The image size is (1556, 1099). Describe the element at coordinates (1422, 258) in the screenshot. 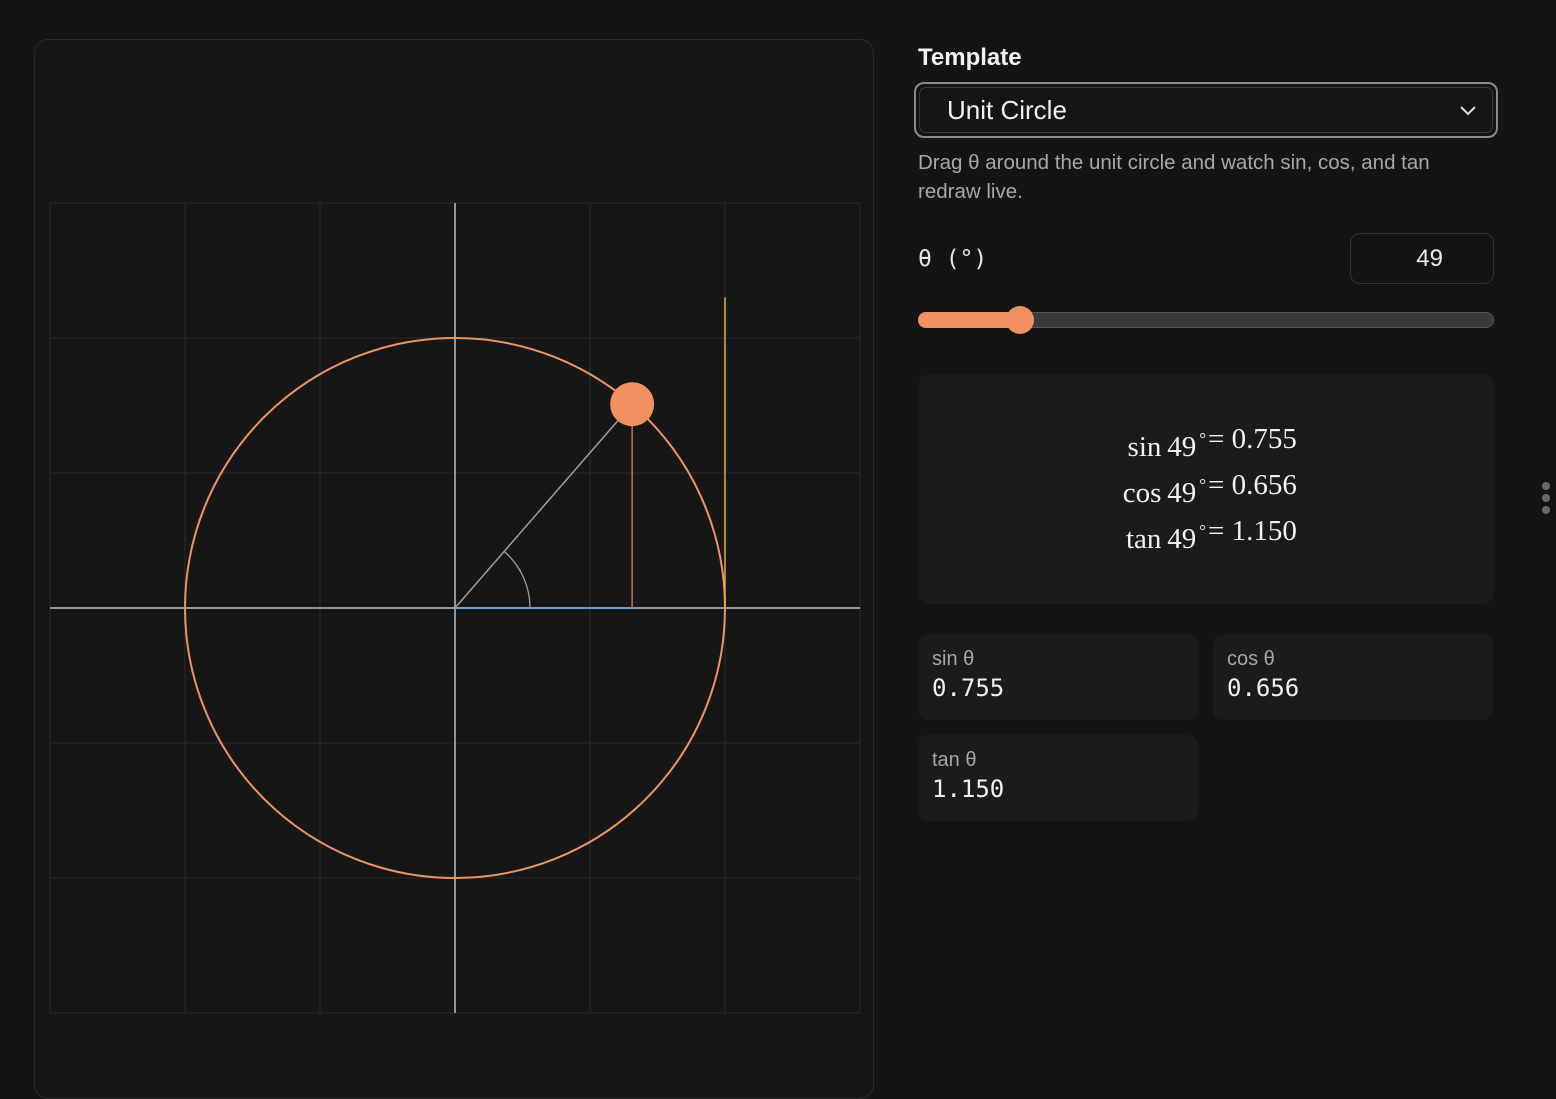

I see `theta-number-input: 49` at that location.